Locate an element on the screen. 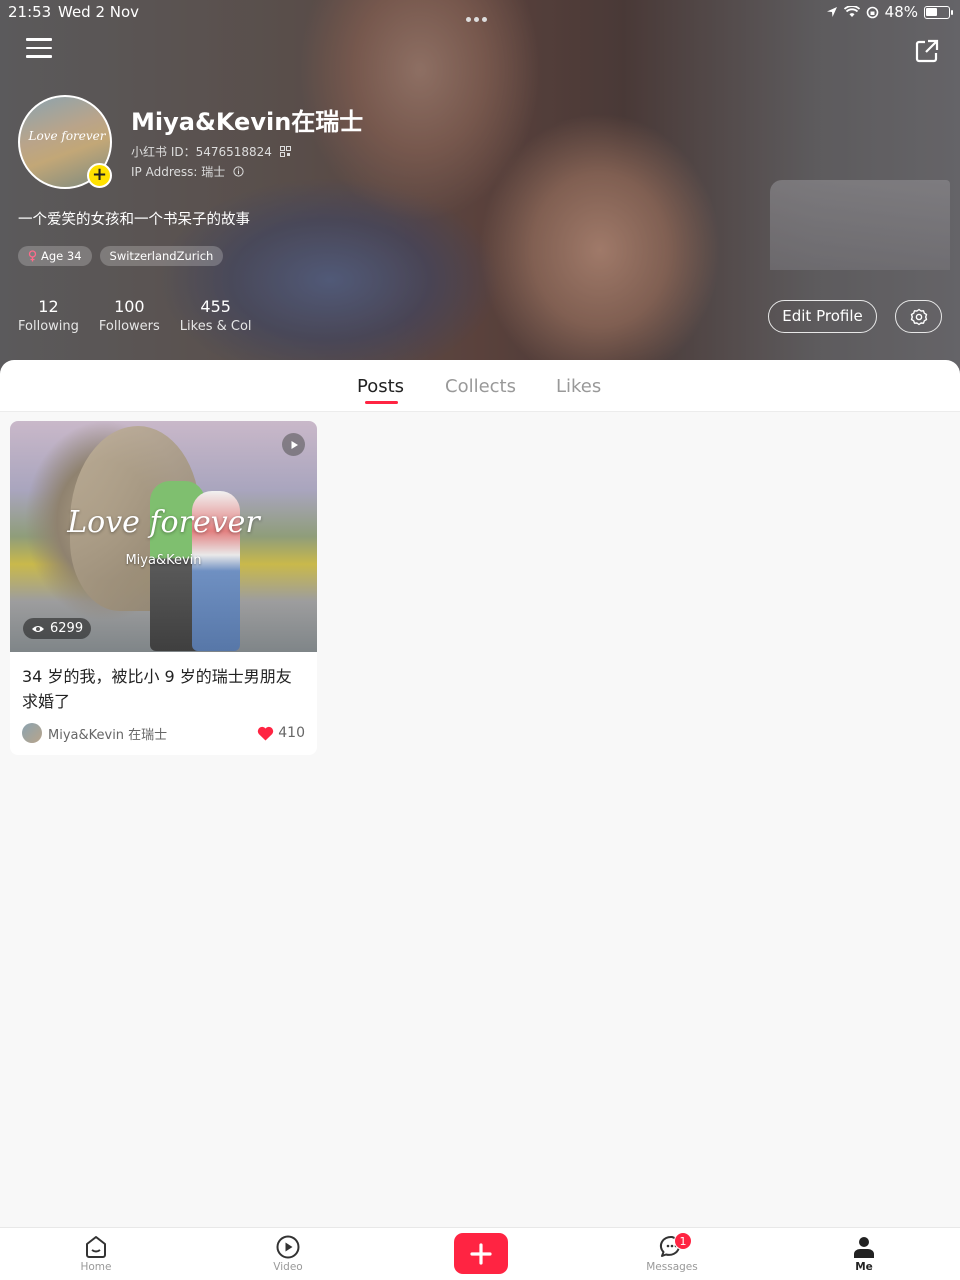  bio: 一个爱笑的女孩和一个书呆子的故事 is located at coordinates (134, 220).